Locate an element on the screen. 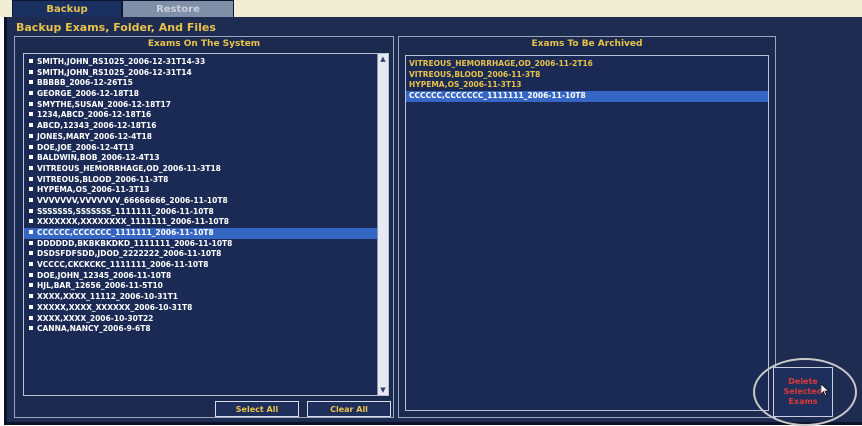 This screenshot has width=862, height=426. exam-list-item: 1234,ABCD_2006-12-18T16 is located at coordinates (201, 115).